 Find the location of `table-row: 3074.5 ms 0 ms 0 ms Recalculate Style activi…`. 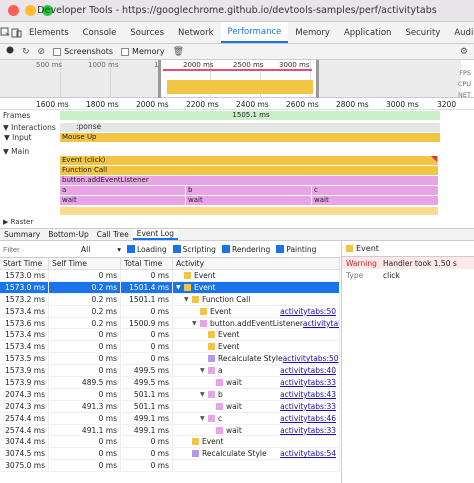

table-row: 3074.5 ms 0 ms 0 ms Recalculate Style activi… is located at coordinates (170, 454).